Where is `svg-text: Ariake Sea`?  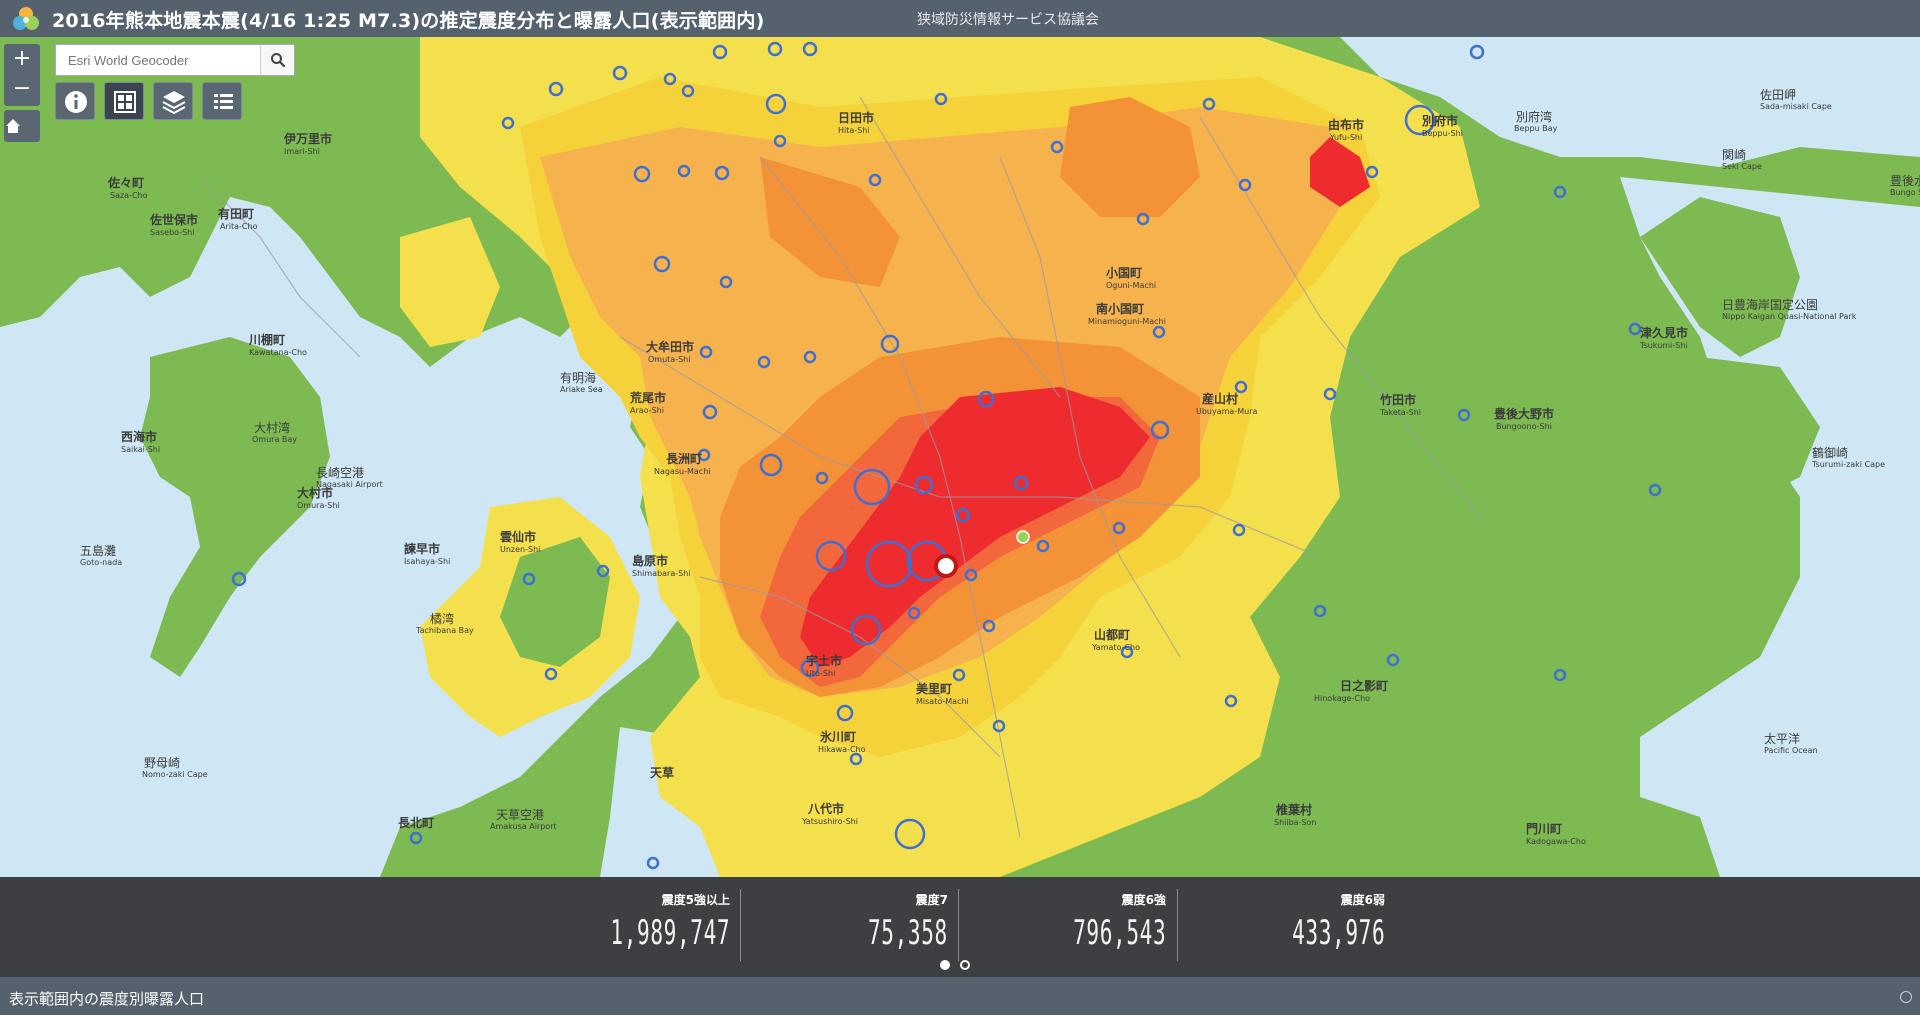
svg-text: Ariake Sea is located at coordinates (581, 389).